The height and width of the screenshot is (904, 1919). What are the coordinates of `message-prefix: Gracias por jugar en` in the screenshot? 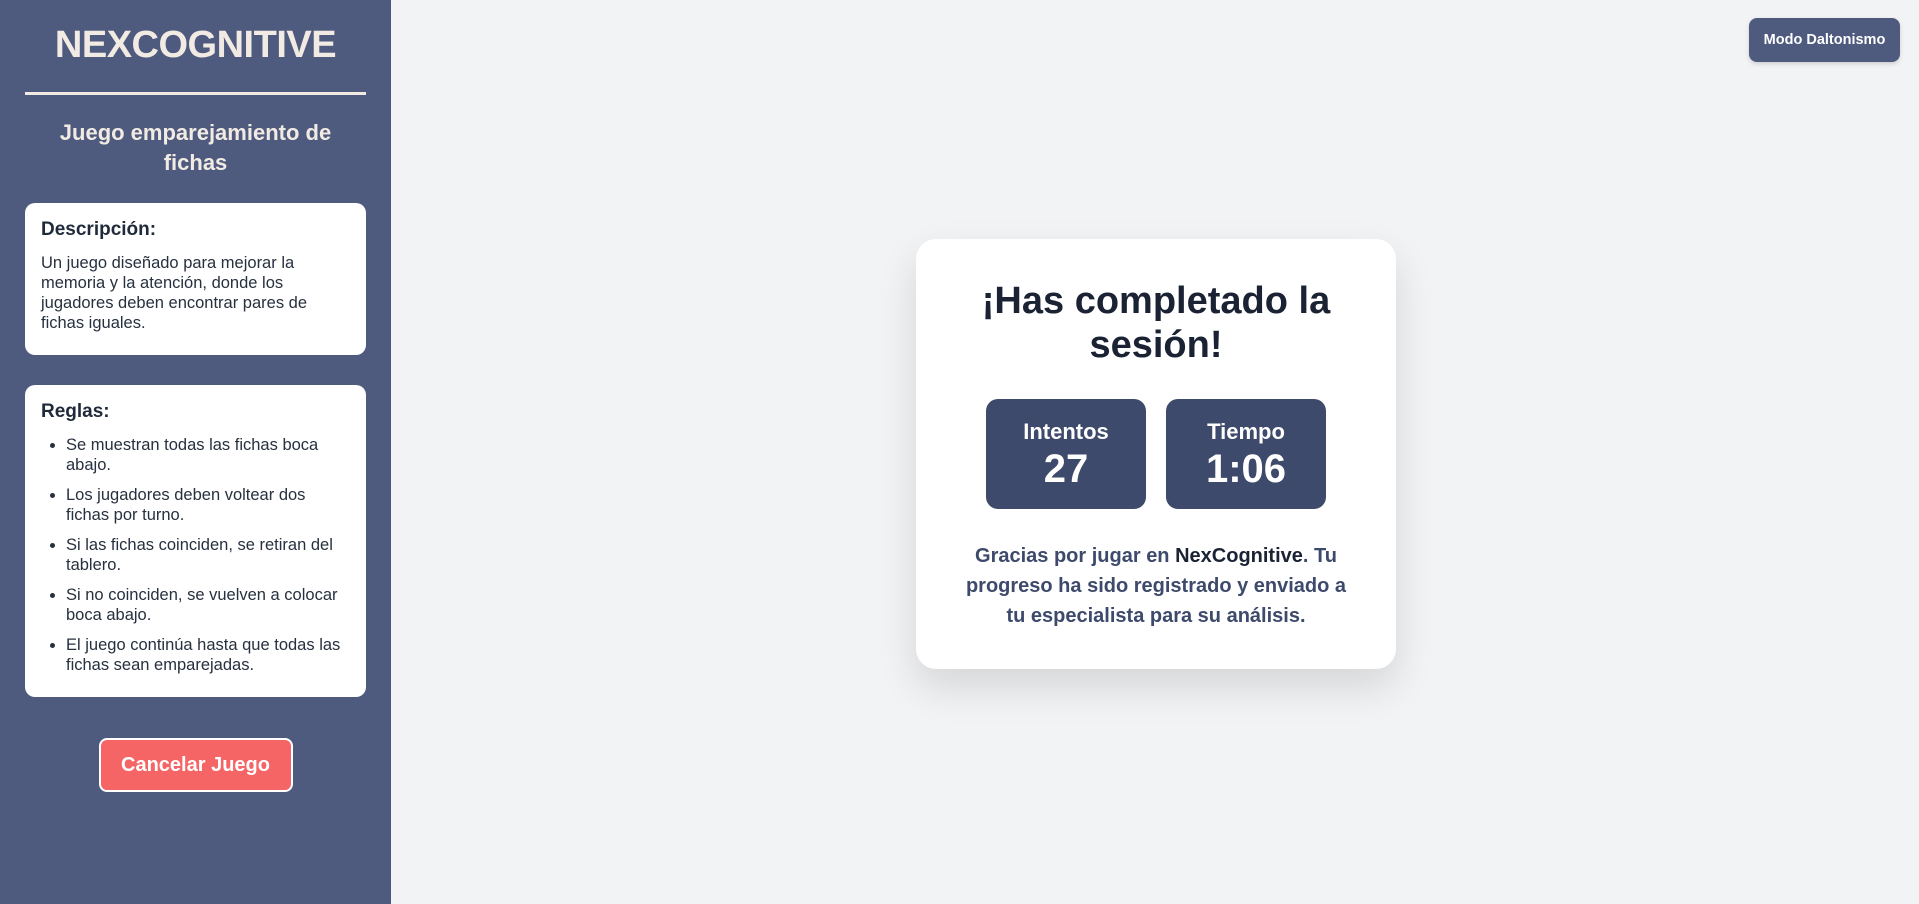 It's located at (1075, 556).